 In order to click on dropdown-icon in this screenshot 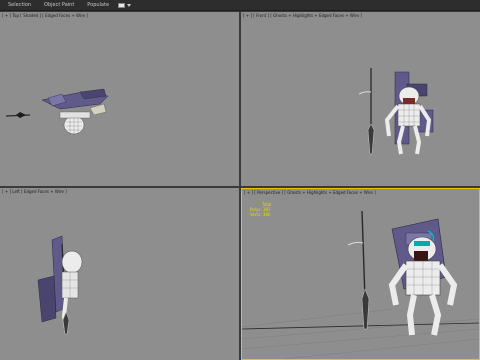, I will do `click(122, 5)`.